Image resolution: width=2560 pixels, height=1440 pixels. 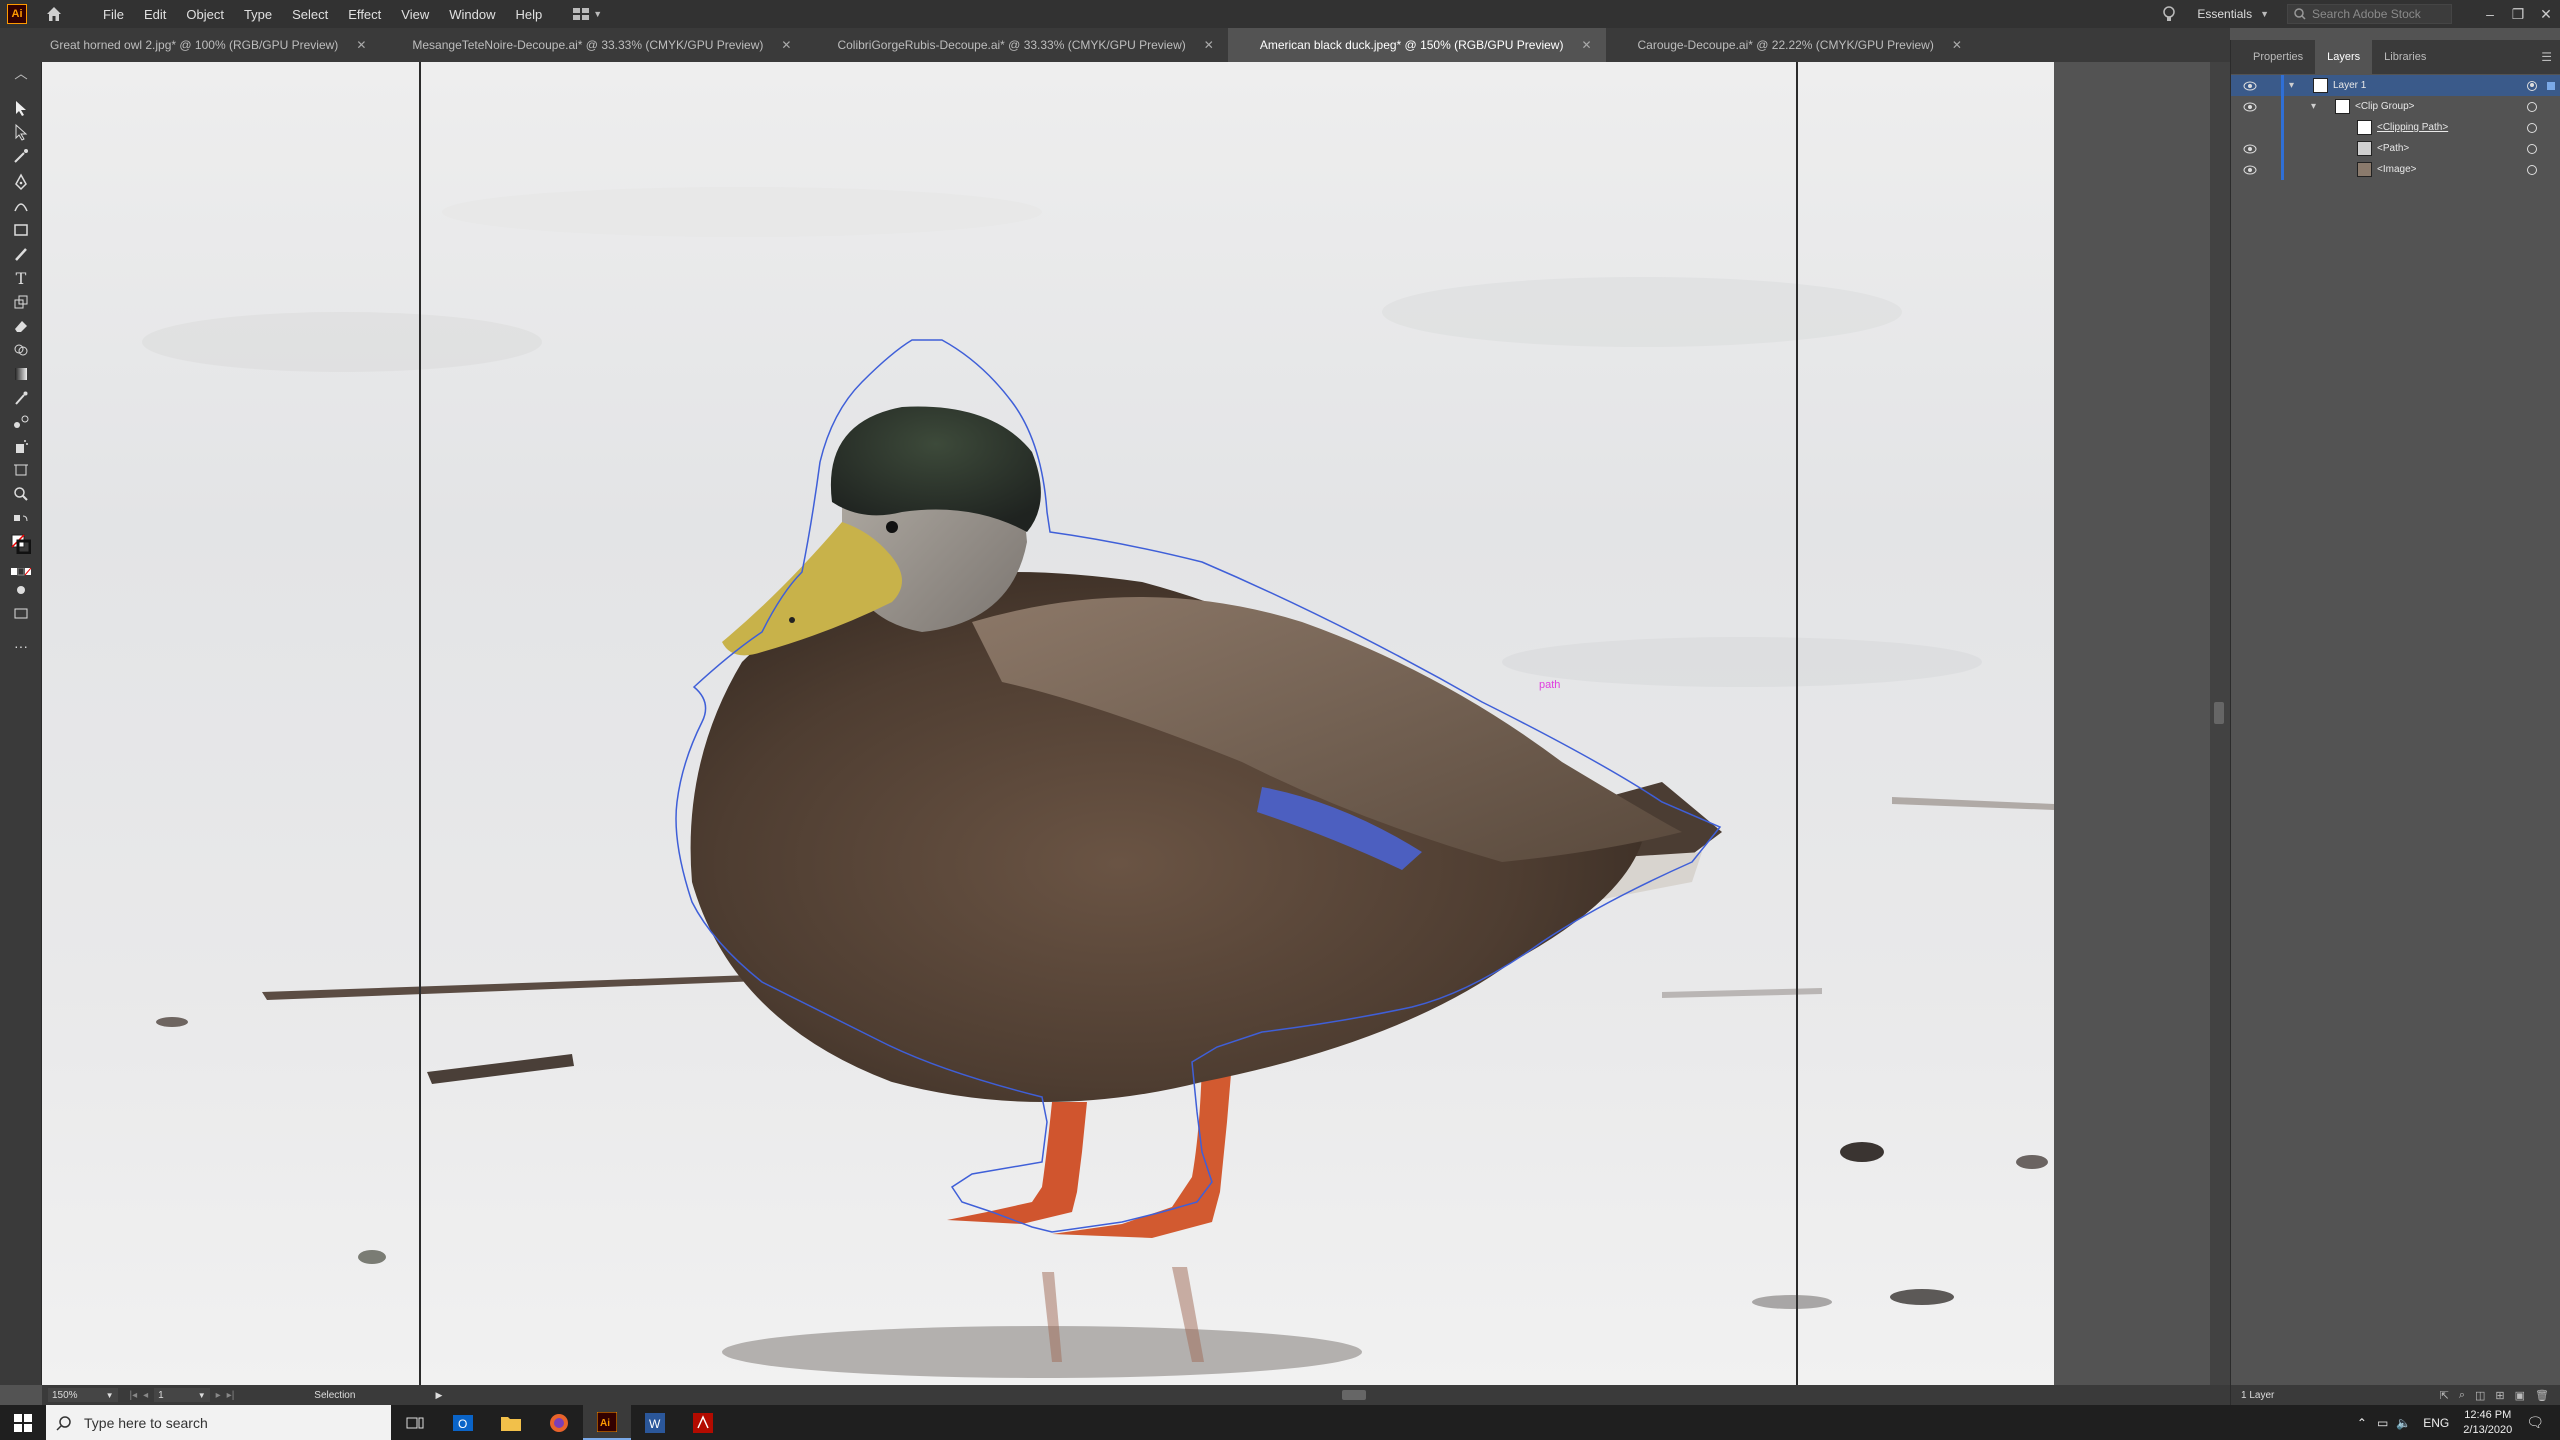 What do you see at coordinates (21, 302) in the screenshot?
I see `scale-tool-icon` at bounding box center [21, 302].